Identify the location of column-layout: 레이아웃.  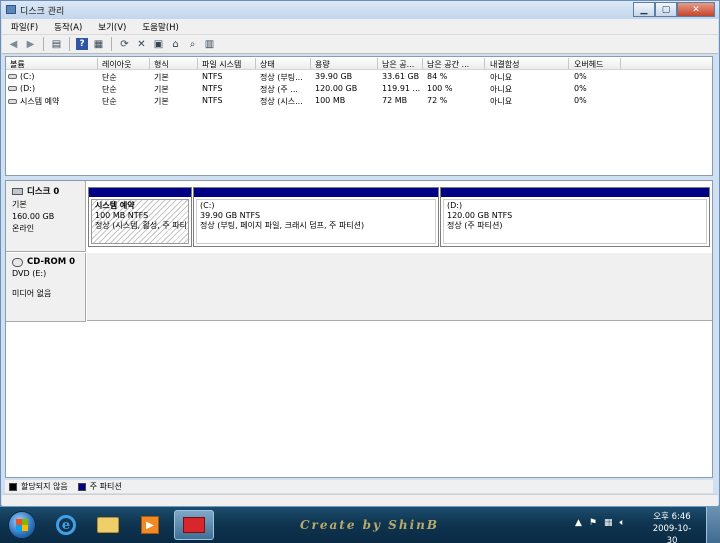
(116, 64).